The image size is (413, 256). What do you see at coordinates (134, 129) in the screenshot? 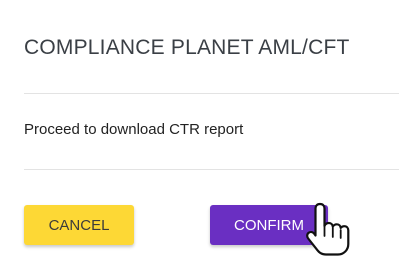
I see `dialog-message: Proceed to download CTR report` at bounding box center [134, 129].